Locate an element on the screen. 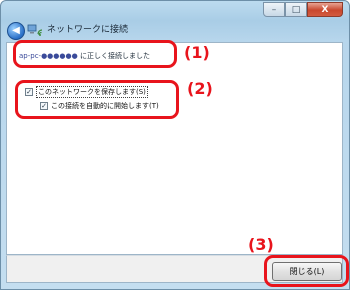  back-arrow-icon: ◀ is located at coordinates (16, 30).